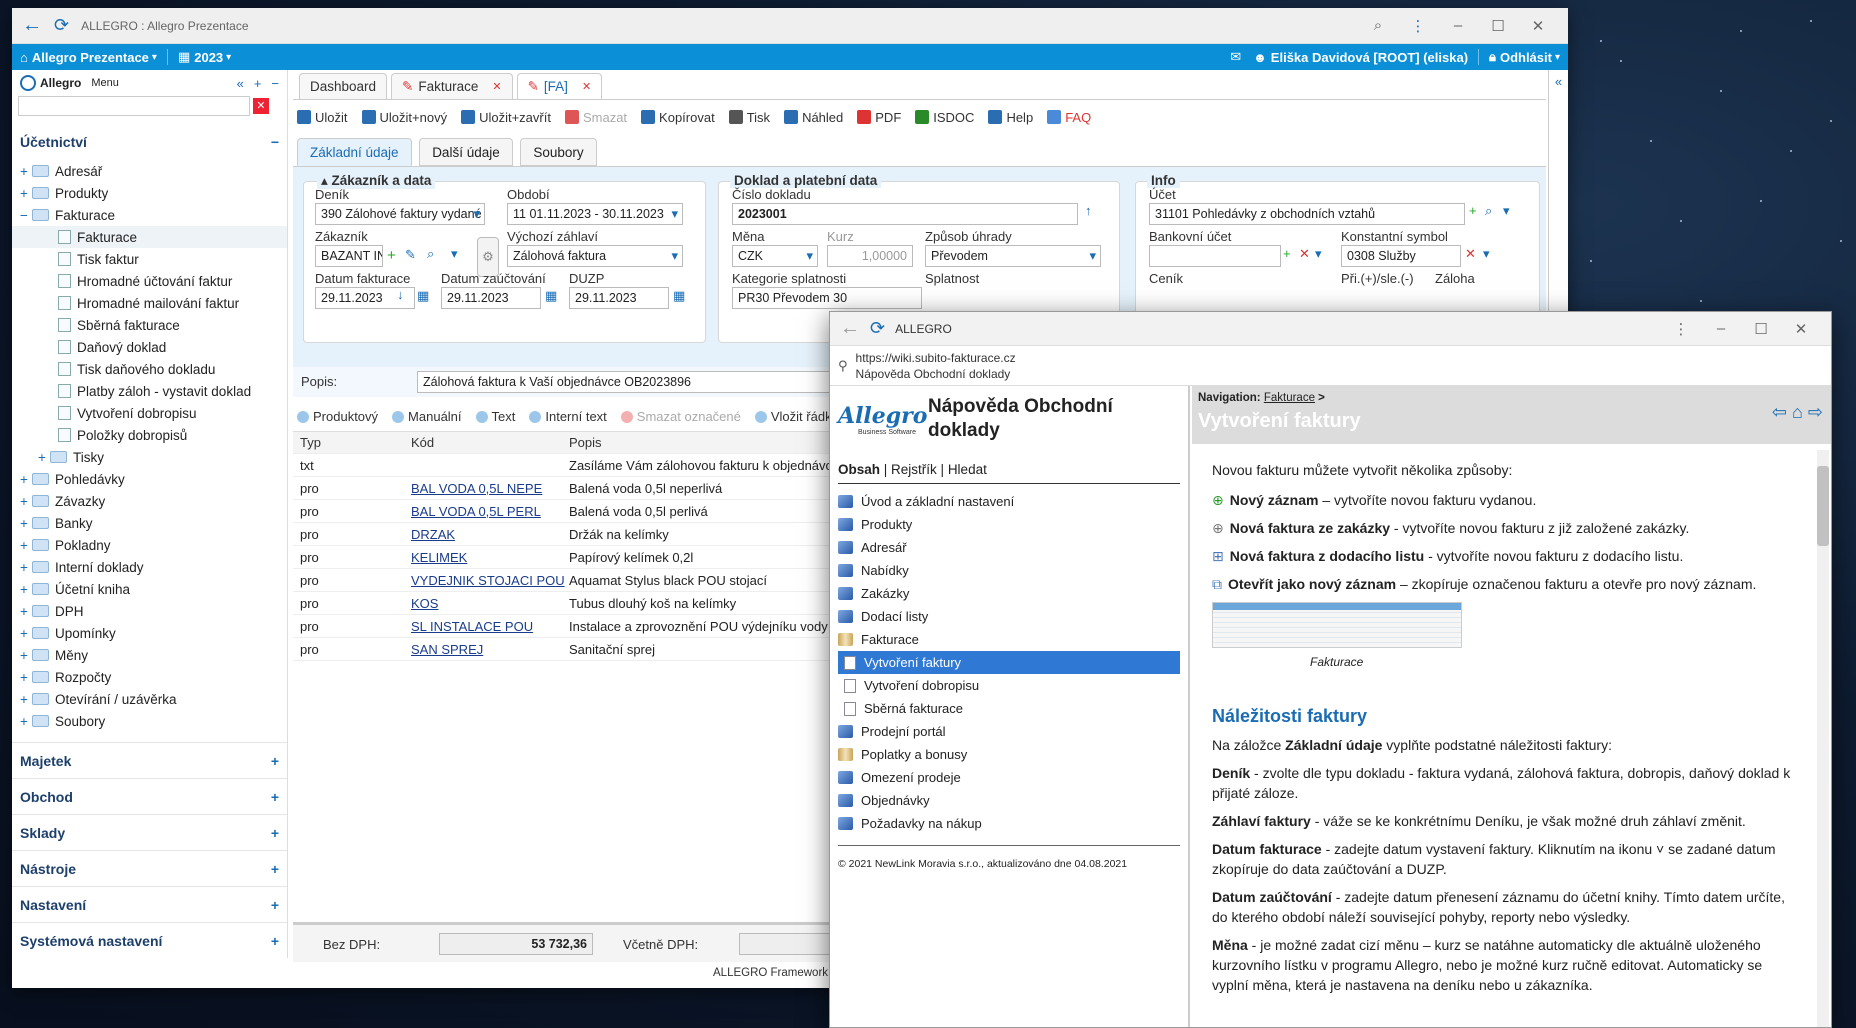 This screenshot has height=1028, width=1856. What do you see at coordinates (1009, 501) in the screenshot?
I see `toc-item: Úvod a základní nastavení` at bounding box center [1009, 501].